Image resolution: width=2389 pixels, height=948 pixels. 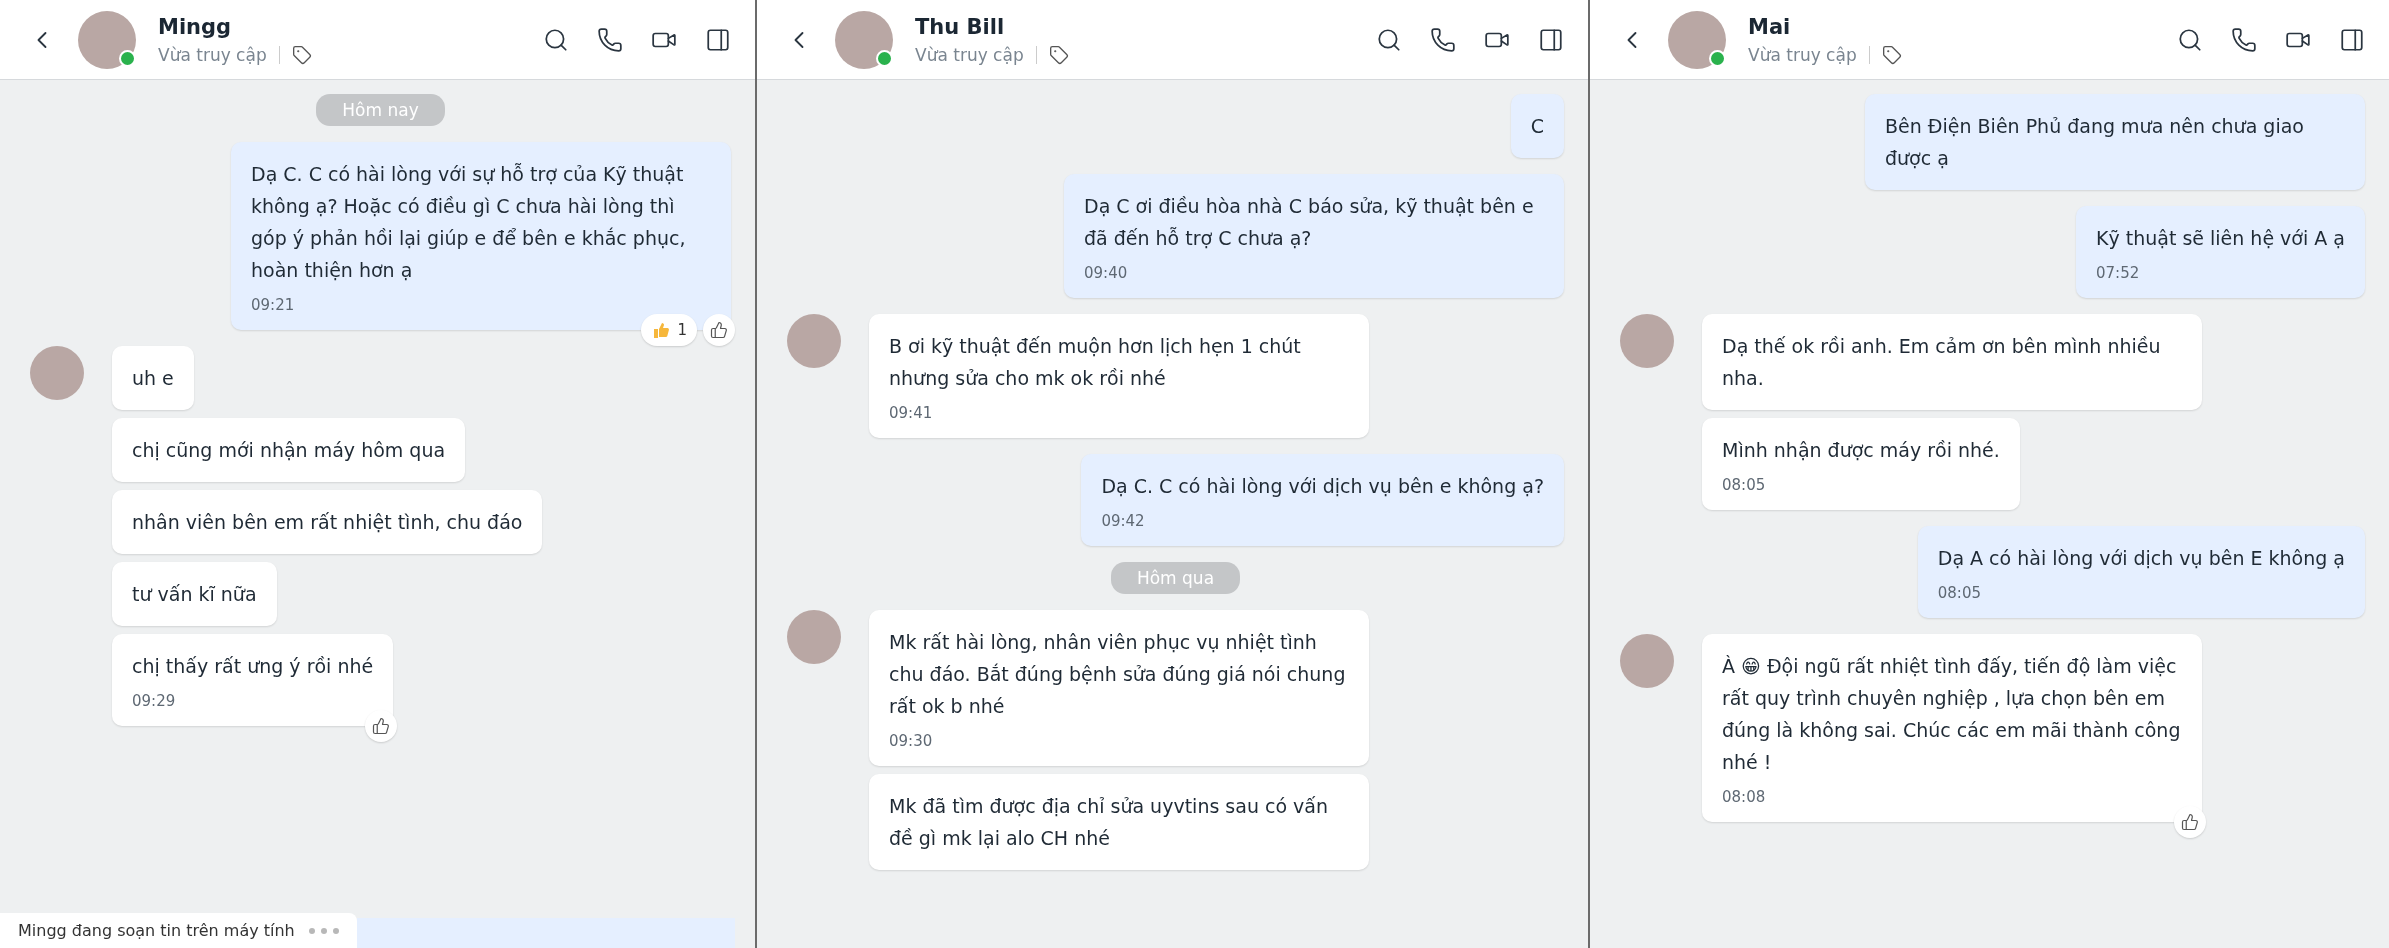 What do you see at coordinates (1109, 822) in the screenshot?
I see `message-text: Mk đã tìm được địa chỉ sửa uyvtins sau có vấn đề gì mk lại alo CH nhé` at bounding box center [1109, 822].